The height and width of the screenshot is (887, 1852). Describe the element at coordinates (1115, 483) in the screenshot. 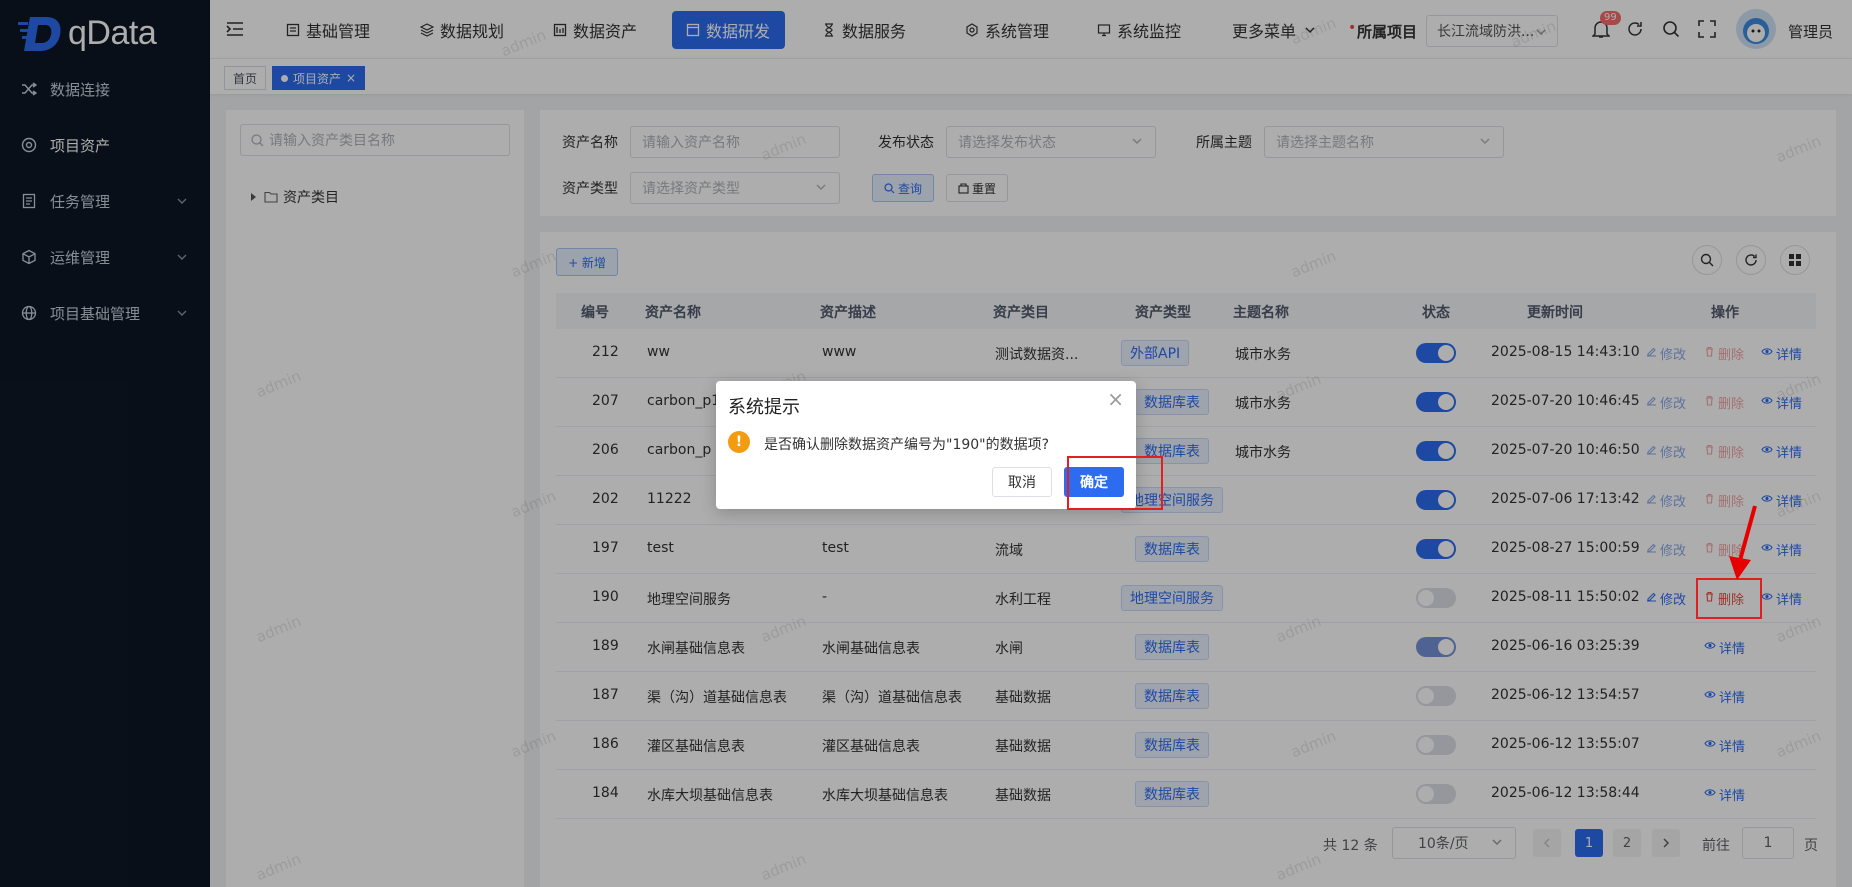

I see `confirm-highlight-box` at that location.